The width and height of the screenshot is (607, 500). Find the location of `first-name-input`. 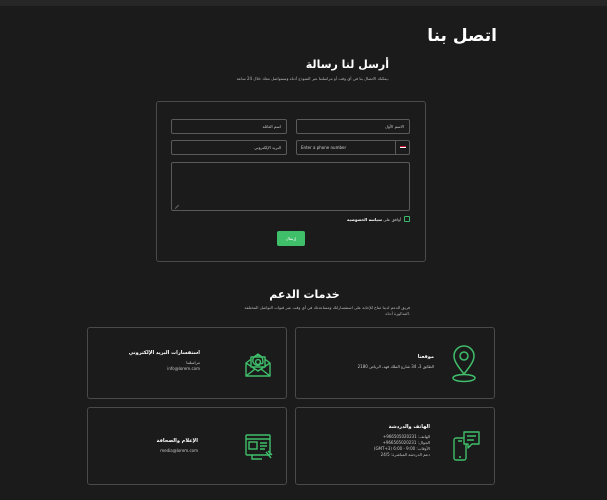

first-name-input is located at coordinates (353, 126).